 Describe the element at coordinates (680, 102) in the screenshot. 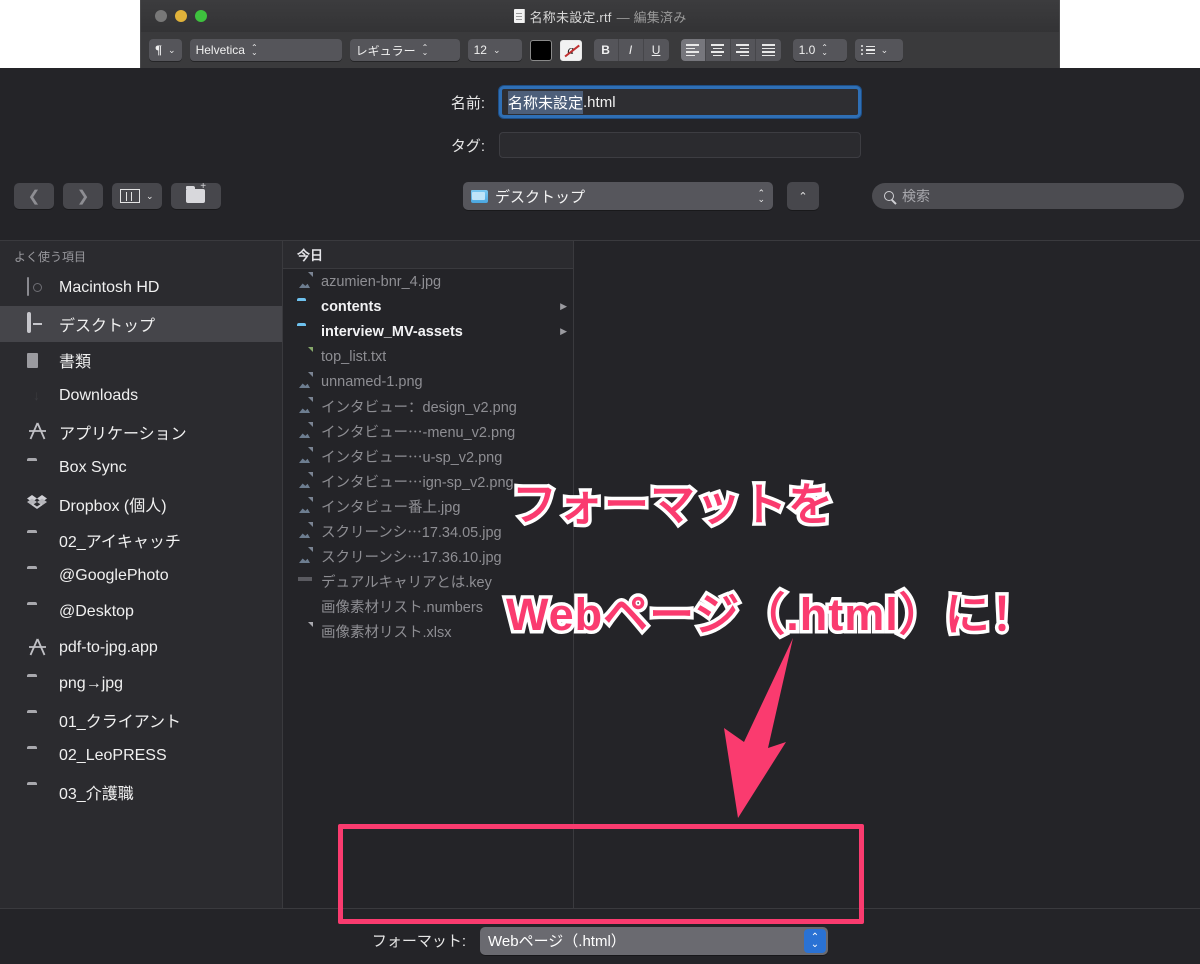

I see `filename-input: 名称未設定 .html` at that location.